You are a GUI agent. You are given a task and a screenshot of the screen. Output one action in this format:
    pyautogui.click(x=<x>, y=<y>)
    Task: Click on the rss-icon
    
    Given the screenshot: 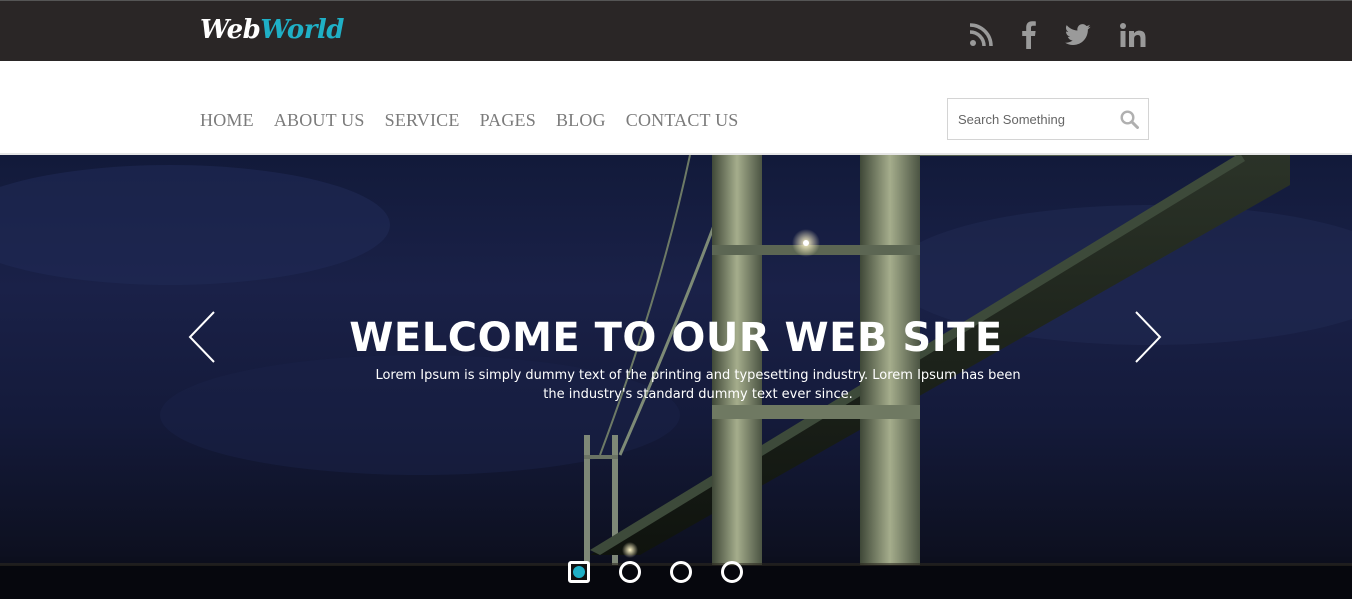 What is the action you would take?
    pyautogui.click(x=981, y=35)
    